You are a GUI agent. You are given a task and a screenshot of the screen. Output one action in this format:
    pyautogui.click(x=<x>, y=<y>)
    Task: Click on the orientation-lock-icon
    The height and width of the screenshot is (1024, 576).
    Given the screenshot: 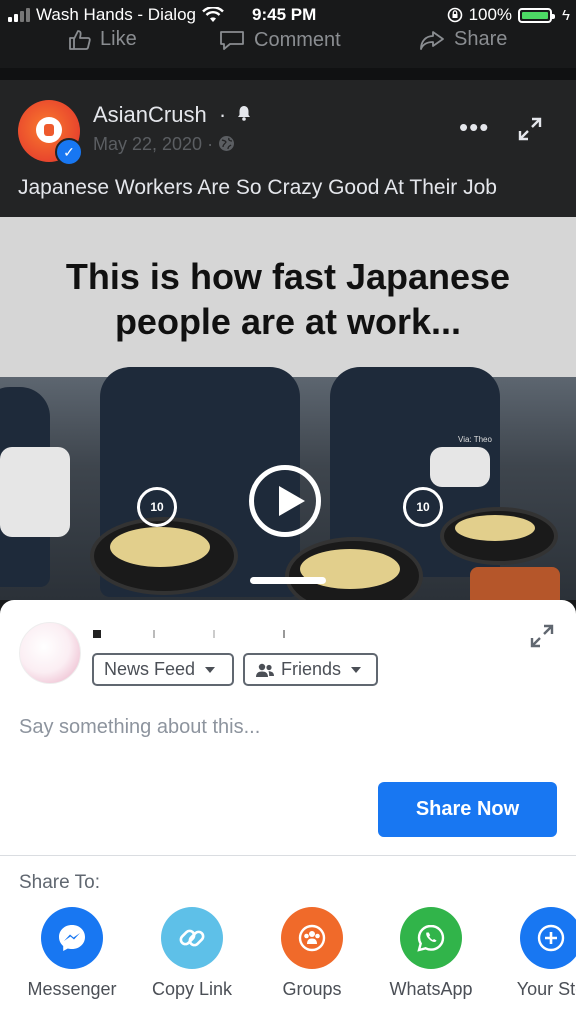 What is the action you would take?
    pyautogui.click(x=454, y=15)
    